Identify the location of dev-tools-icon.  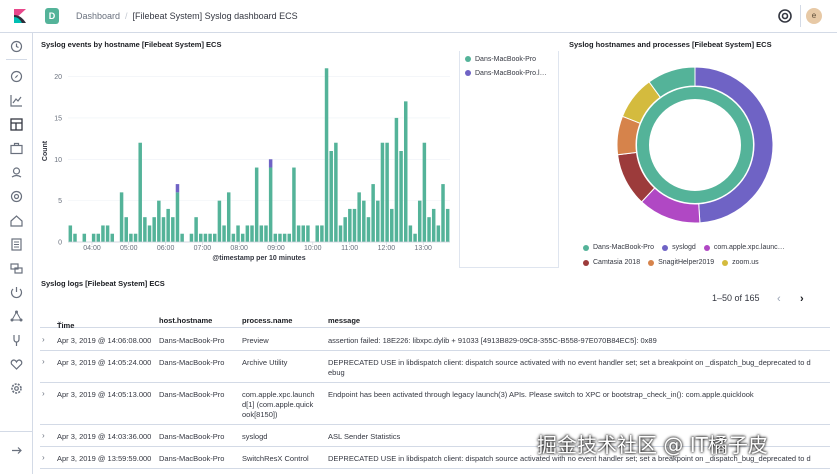
(16, 340).